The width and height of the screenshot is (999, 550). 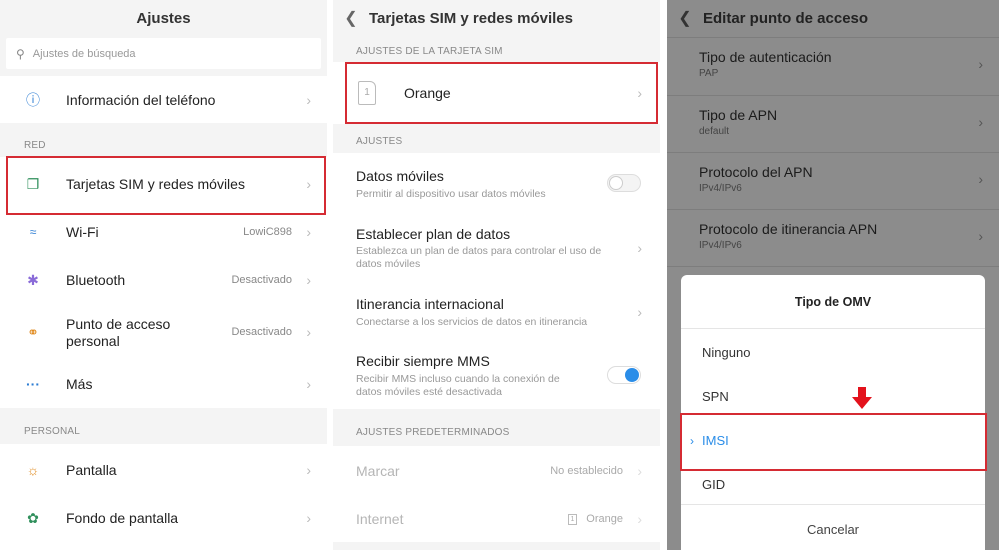 What do you see at coordinates (400, 176) in the screenshot?
I see `mobile-data-title: Datos móviles` at bounding box center [400, 176].